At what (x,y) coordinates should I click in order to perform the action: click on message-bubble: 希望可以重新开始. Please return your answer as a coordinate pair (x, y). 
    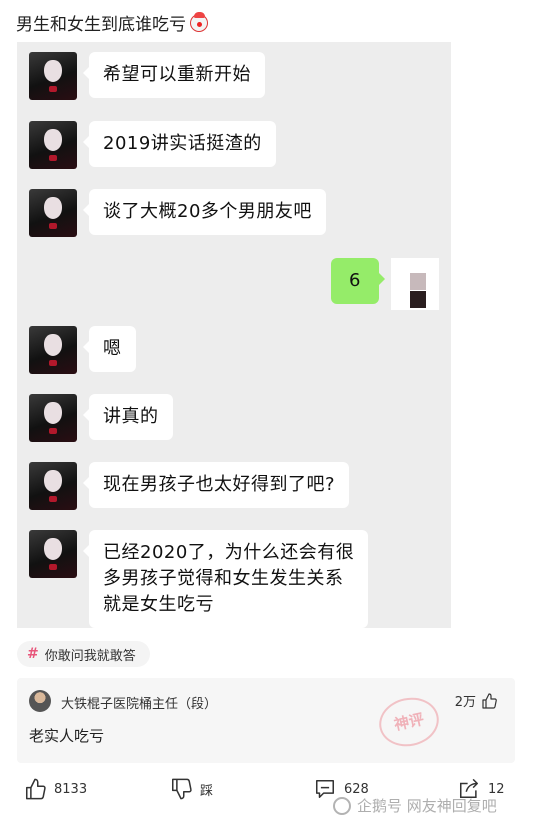
    Looking at the image, I should click on (174, 75).